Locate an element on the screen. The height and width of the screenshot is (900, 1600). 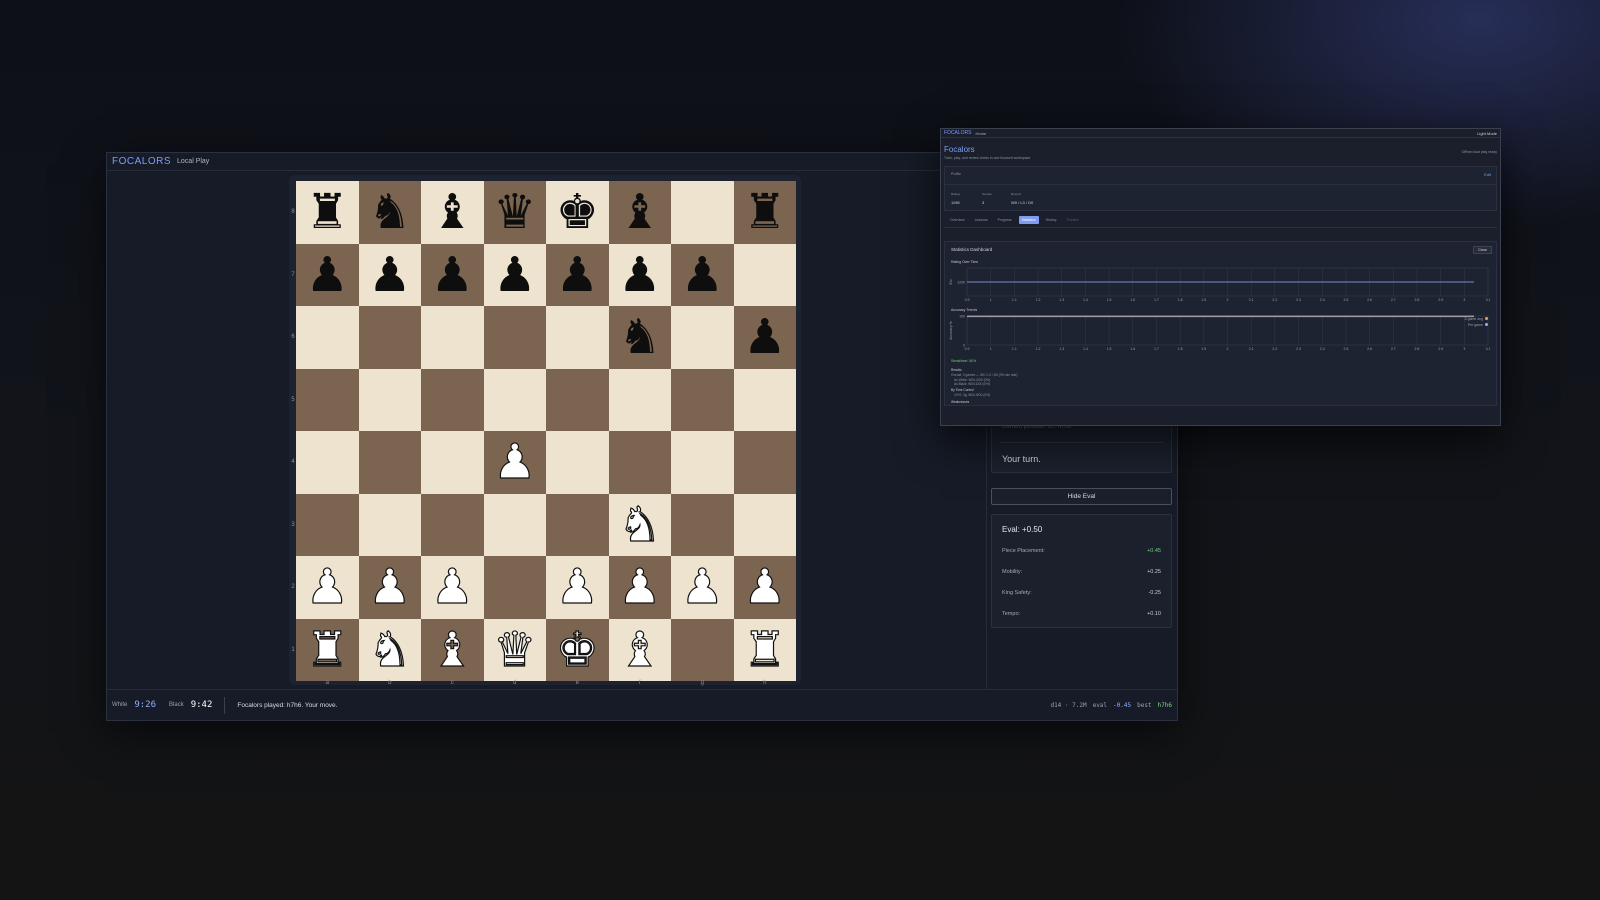
square-b6 is located at coordinates (389, 337).